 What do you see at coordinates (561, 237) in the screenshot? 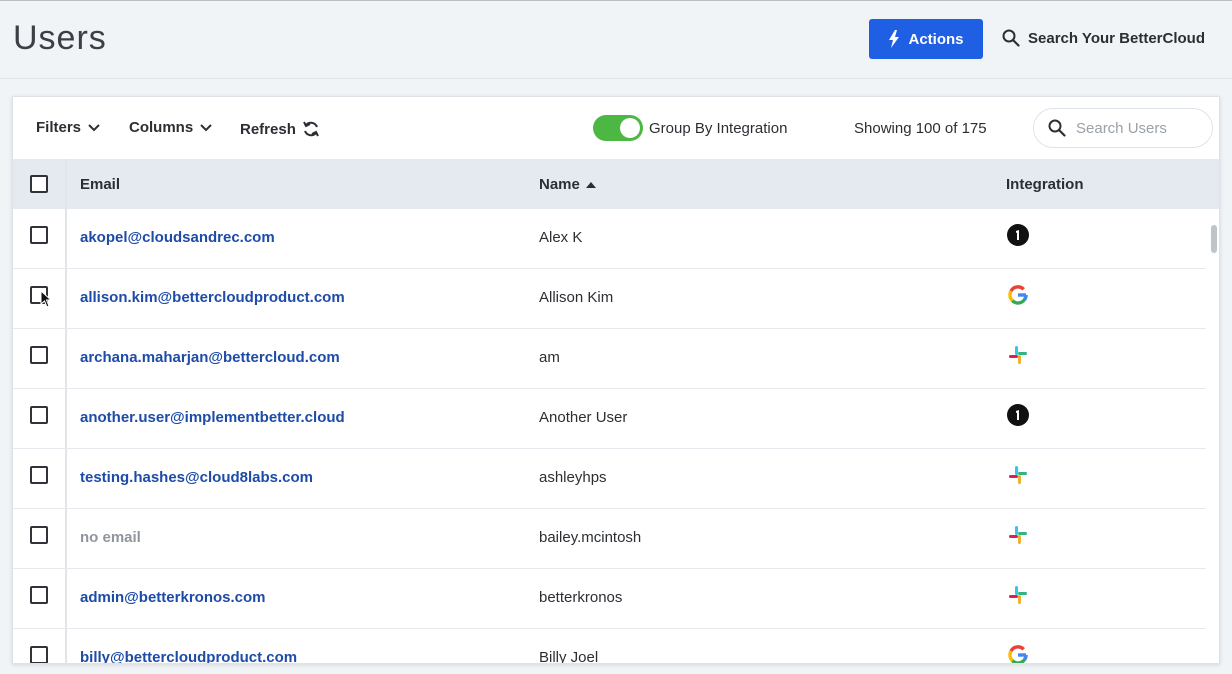
I see `user-name: Alex K` at bounding box center [561, 237].